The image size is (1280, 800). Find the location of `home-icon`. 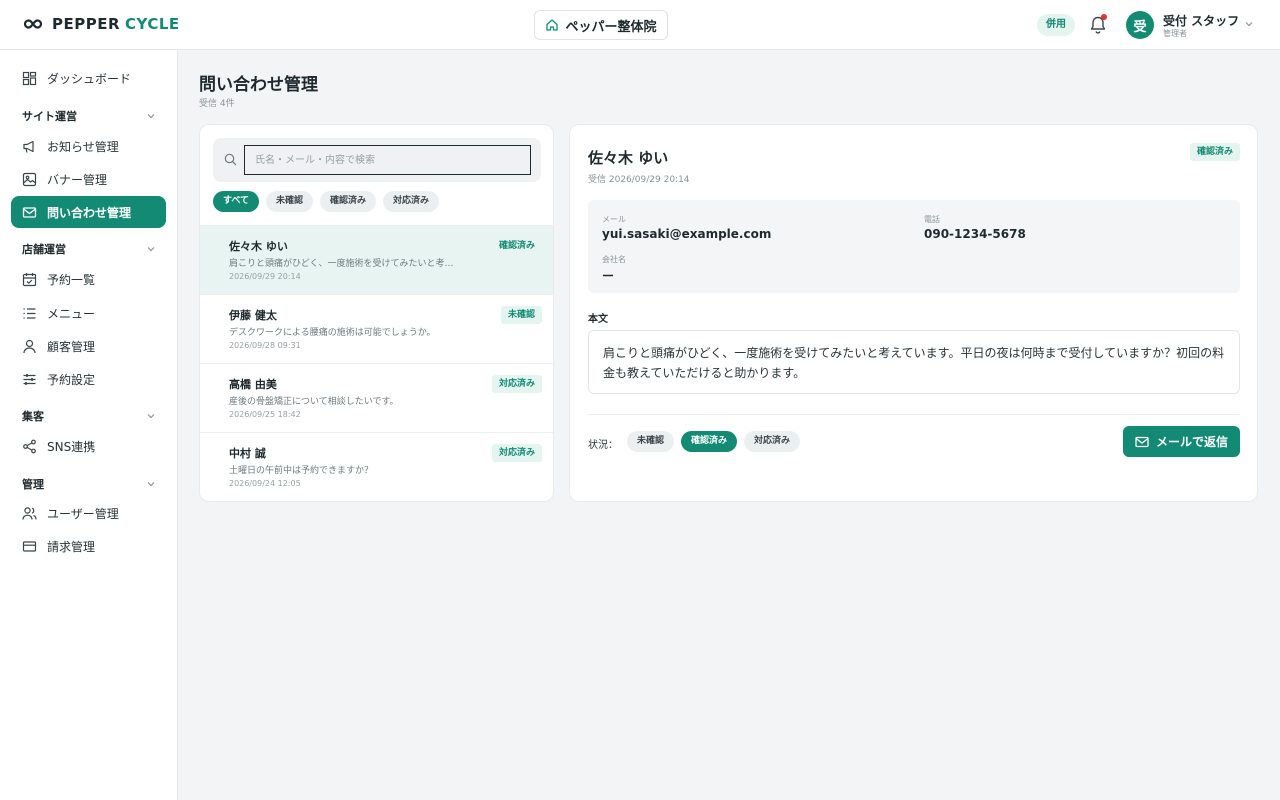

home-icon is located at coordinates (552, 25).